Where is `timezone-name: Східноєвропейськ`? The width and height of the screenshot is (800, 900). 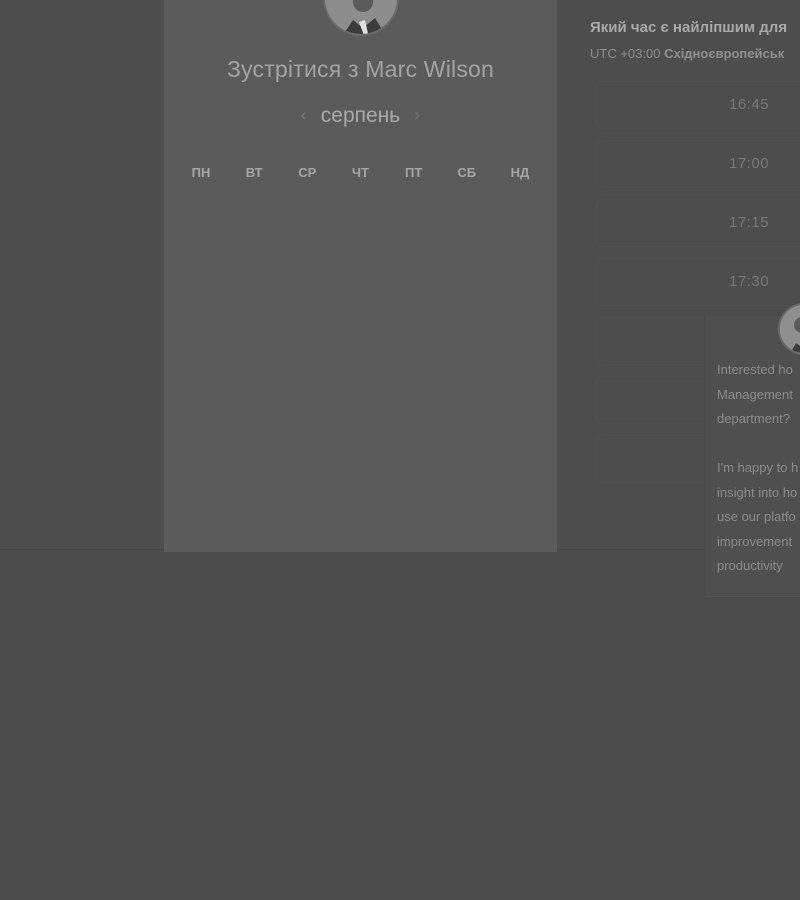 timezone-name: Східноєвропейськ is located at coordinates (724, 53).